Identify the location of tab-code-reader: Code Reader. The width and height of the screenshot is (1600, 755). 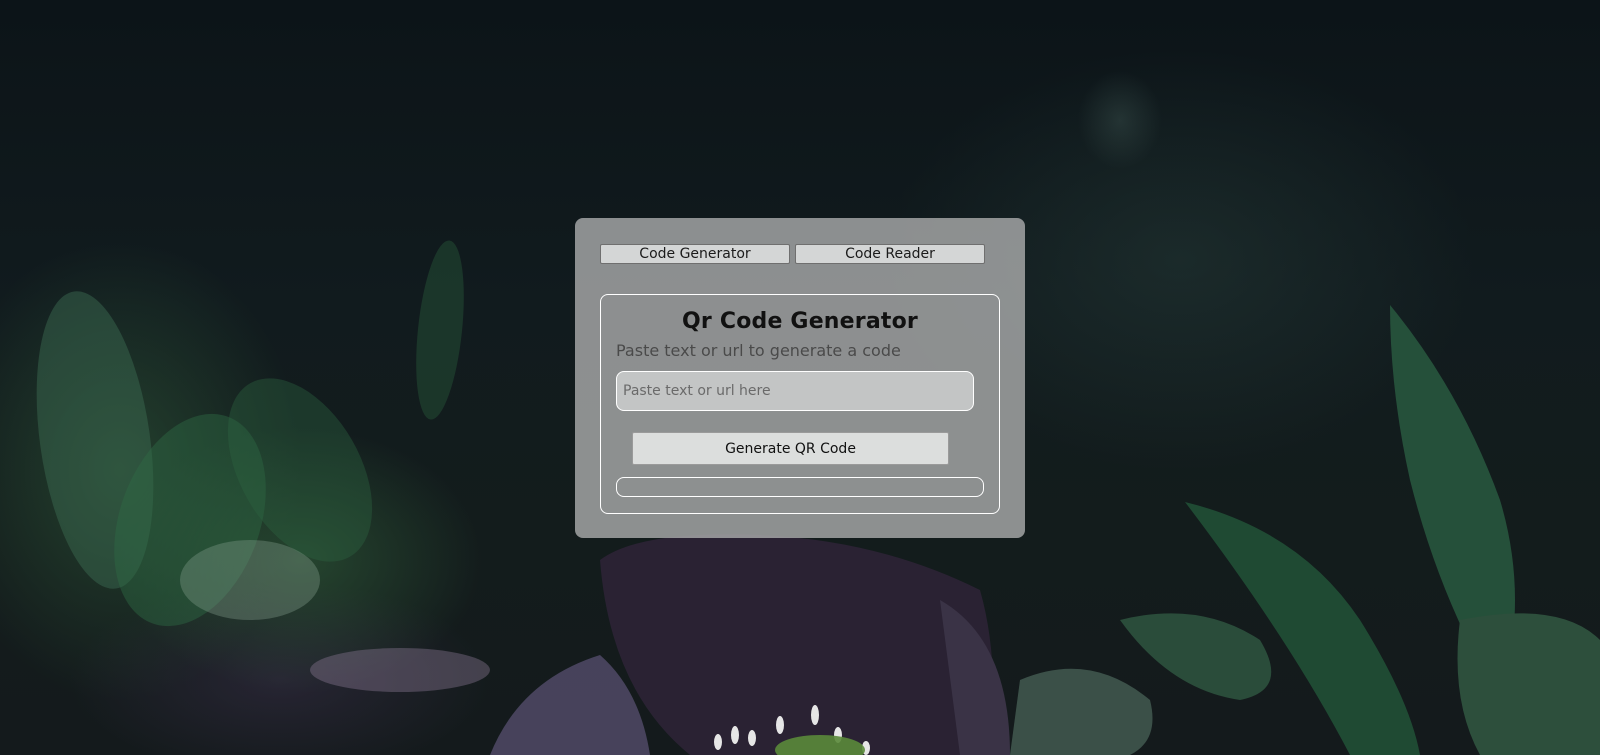
(890, 254).